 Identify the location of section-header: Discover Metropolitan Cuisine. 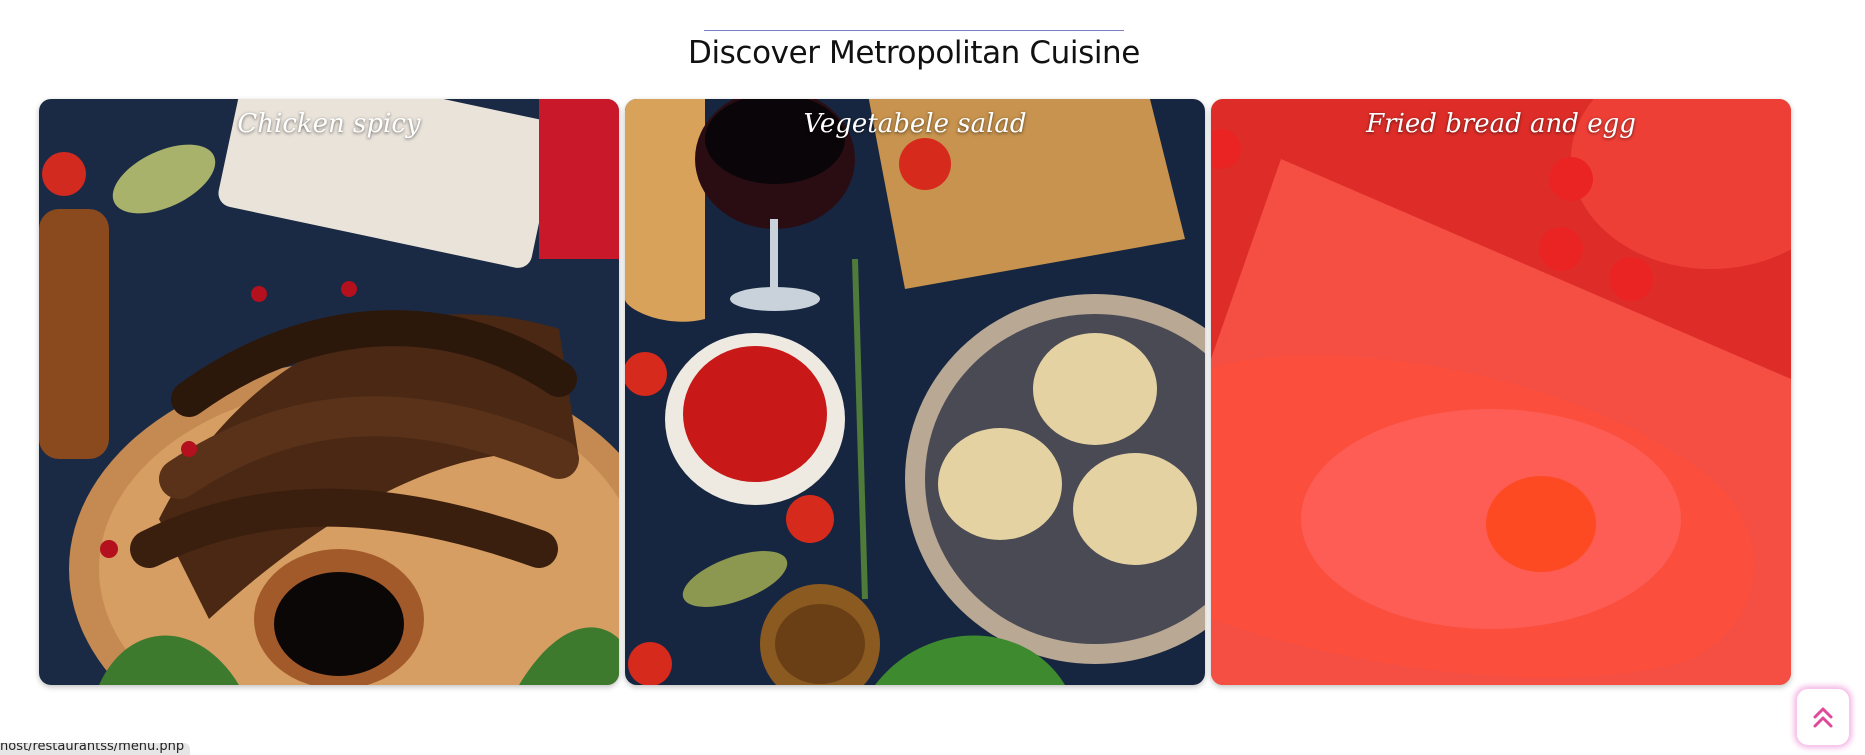
(914, 50).